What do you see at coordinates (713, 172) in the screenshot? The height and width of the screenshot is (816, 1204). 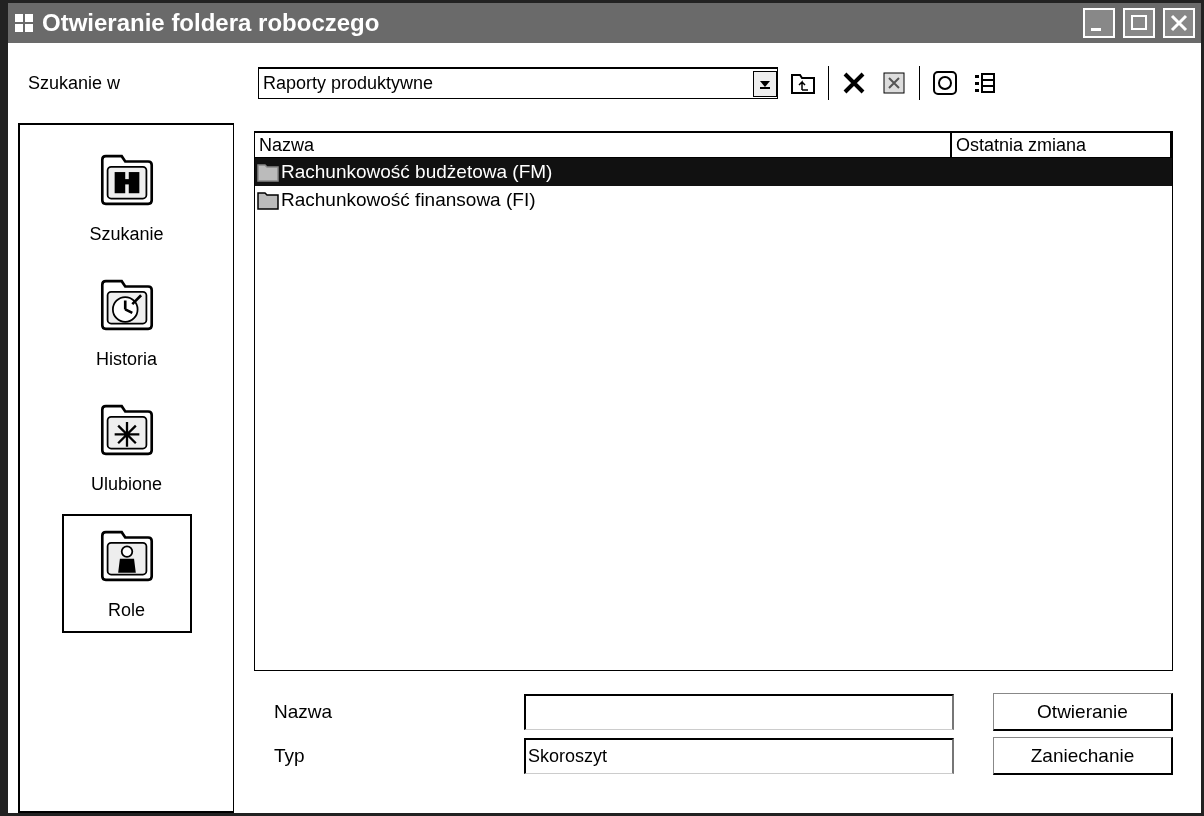 I see `file-row: Rachunkowość budżetowa (FM)` at bounding box center [713, 172].